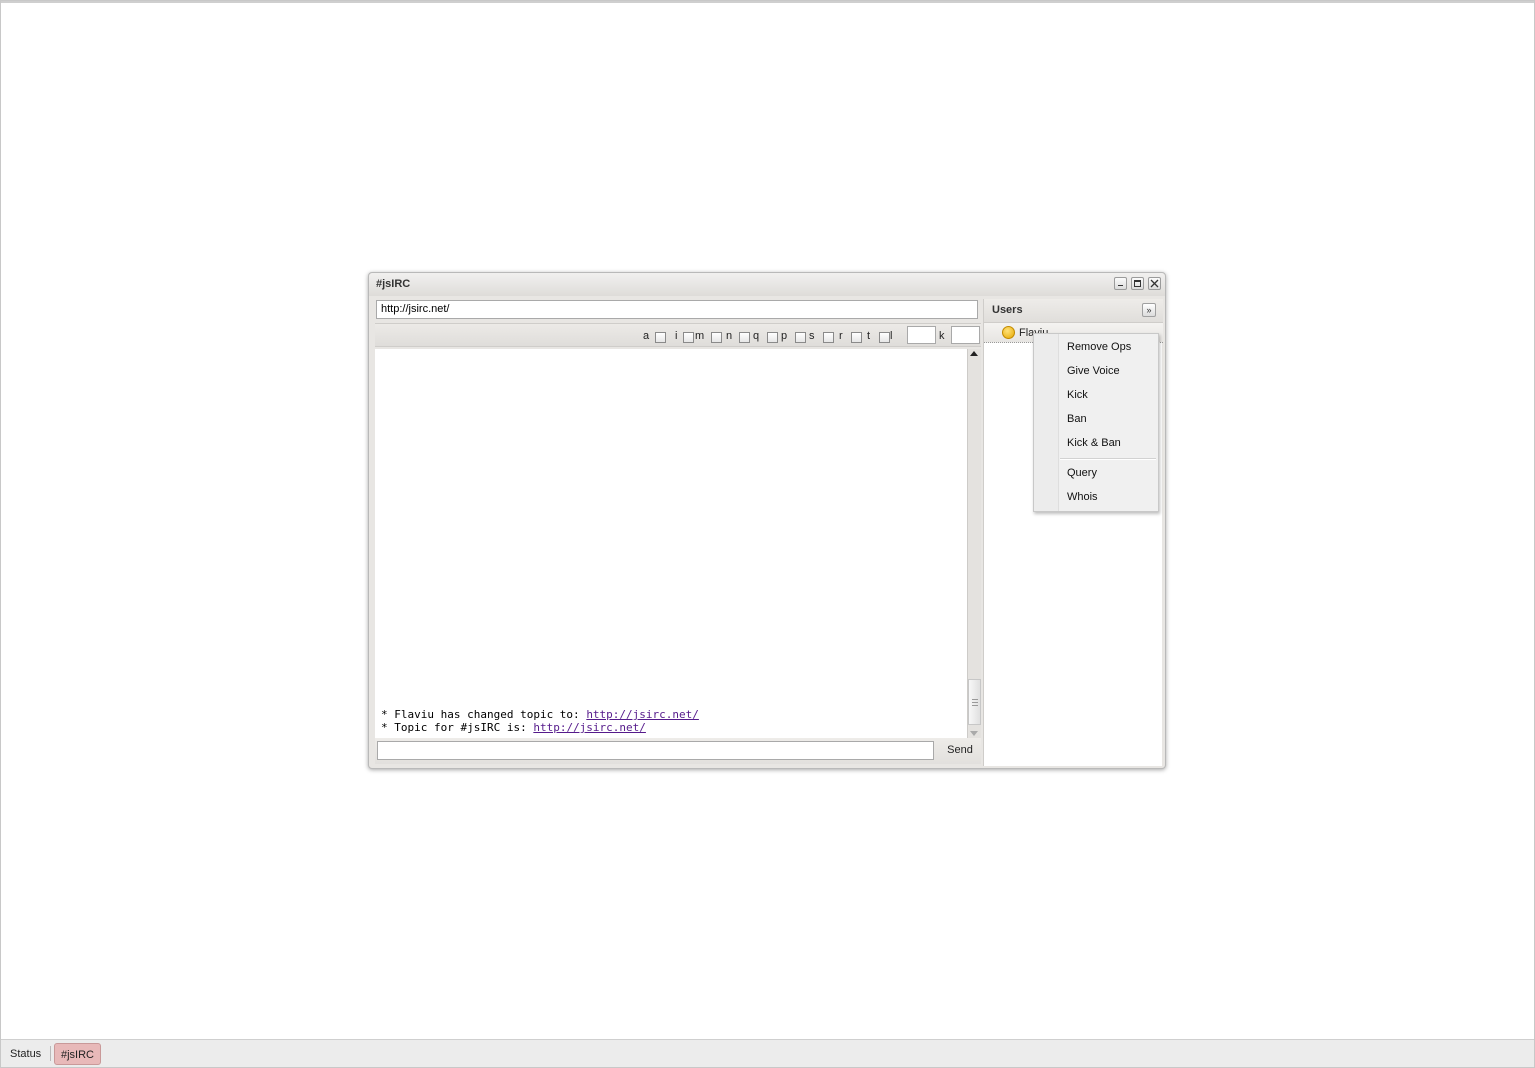 This screenshot has width=1535, height=1068. I want to click on window-title: #jsIRC, so click(393, 284).